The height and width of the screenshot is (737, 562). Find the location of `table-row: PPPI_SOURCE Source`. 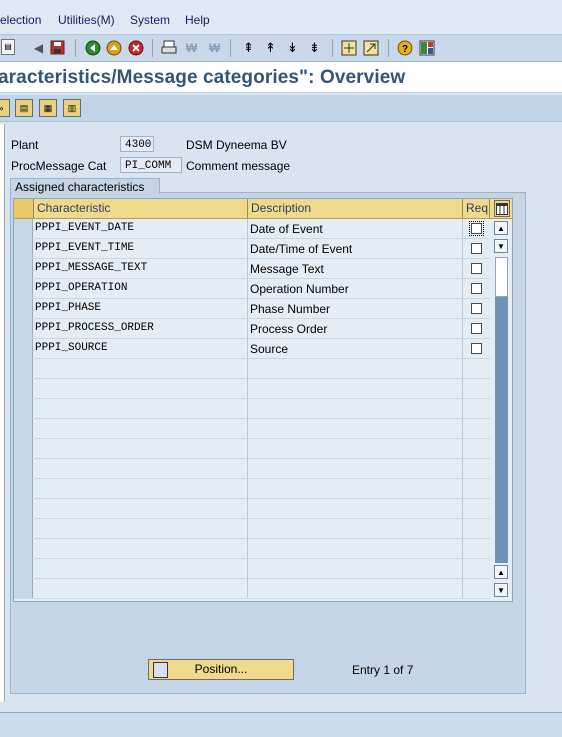

table-row: PPPI_SOURCE Source is located at coordinates (252, 349).